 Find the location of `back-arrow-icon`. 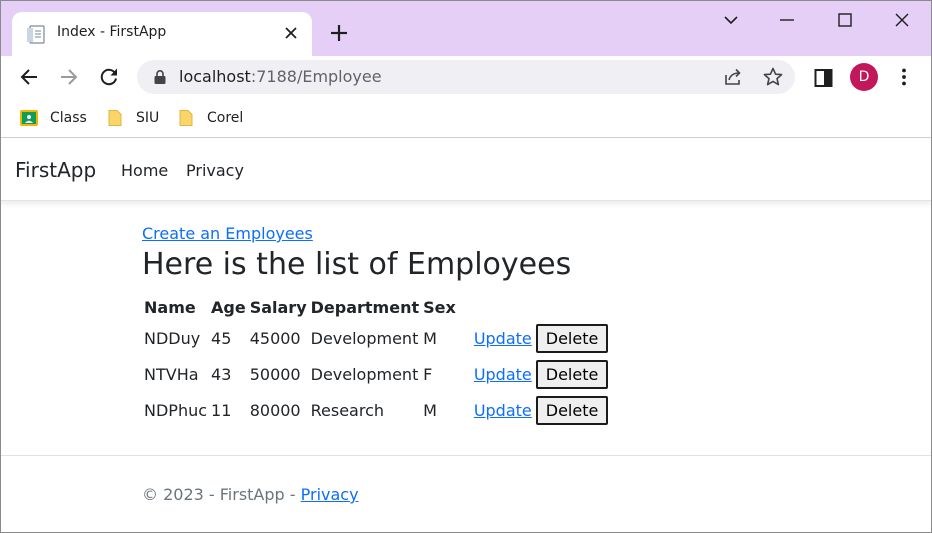

back-arrow-icon is located at coordinates (29, 77).